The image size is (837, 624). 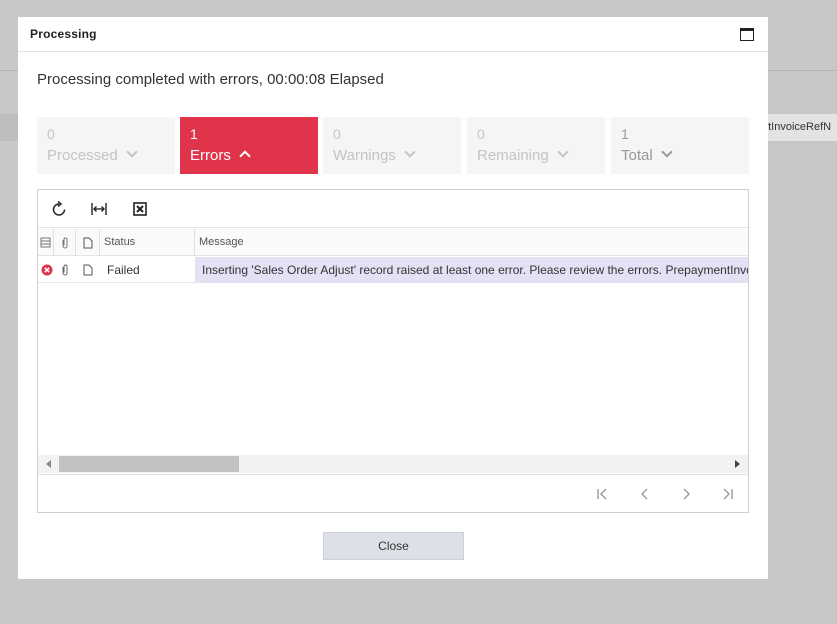 What do you see at coordinates (99, 209) in the screenshot?
I see `fit-columns-icon` at bounding box center [99, 209].